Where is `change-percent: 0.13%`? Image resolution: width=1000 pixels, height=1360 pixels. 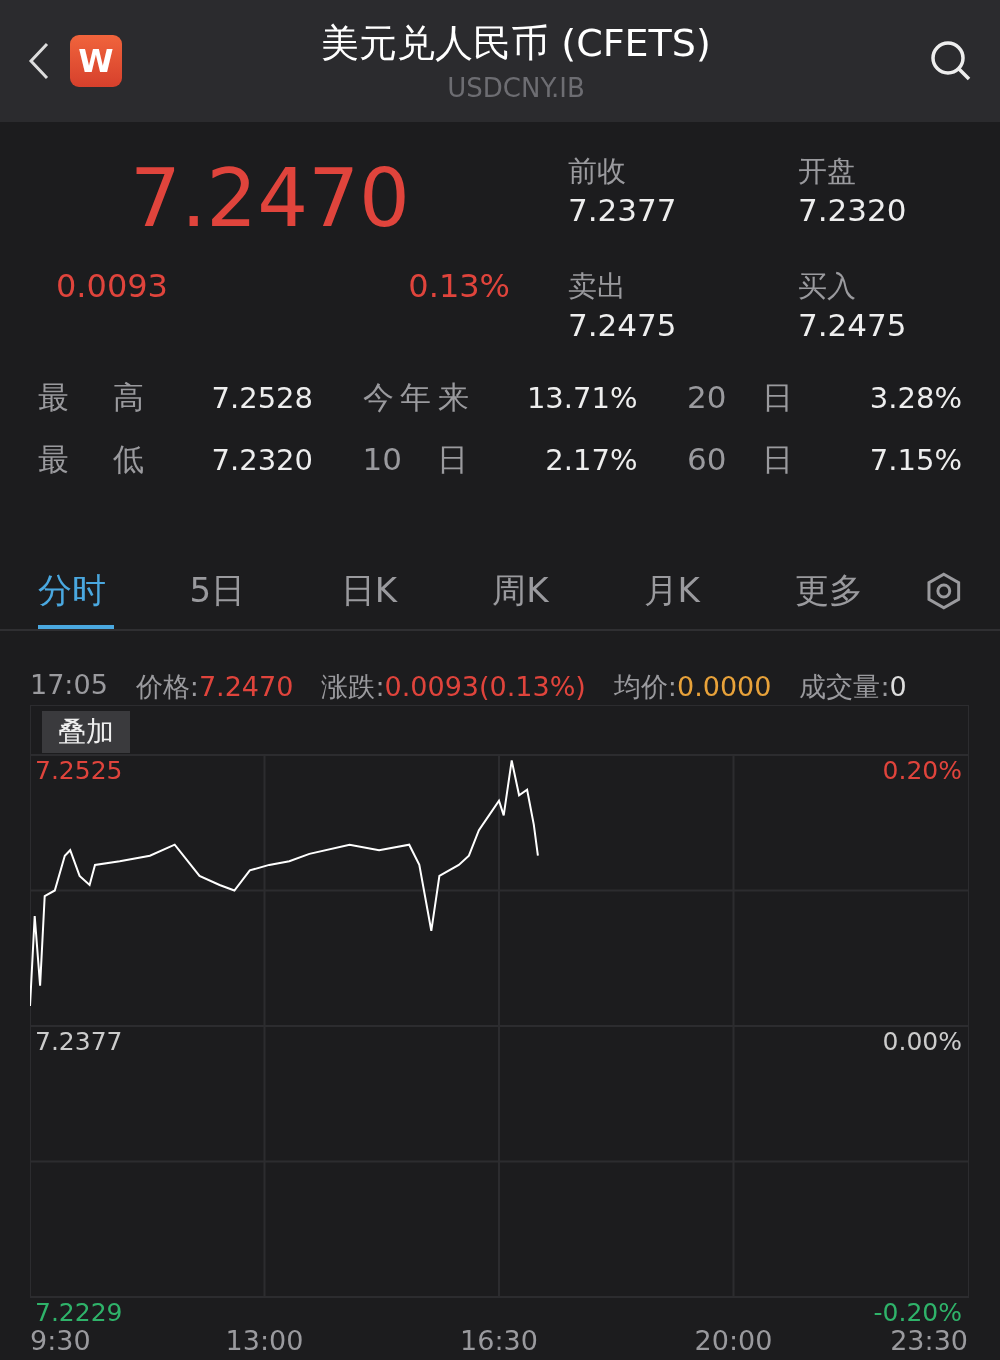
change-percent: 0.13% is located at coordinates (459, 285).